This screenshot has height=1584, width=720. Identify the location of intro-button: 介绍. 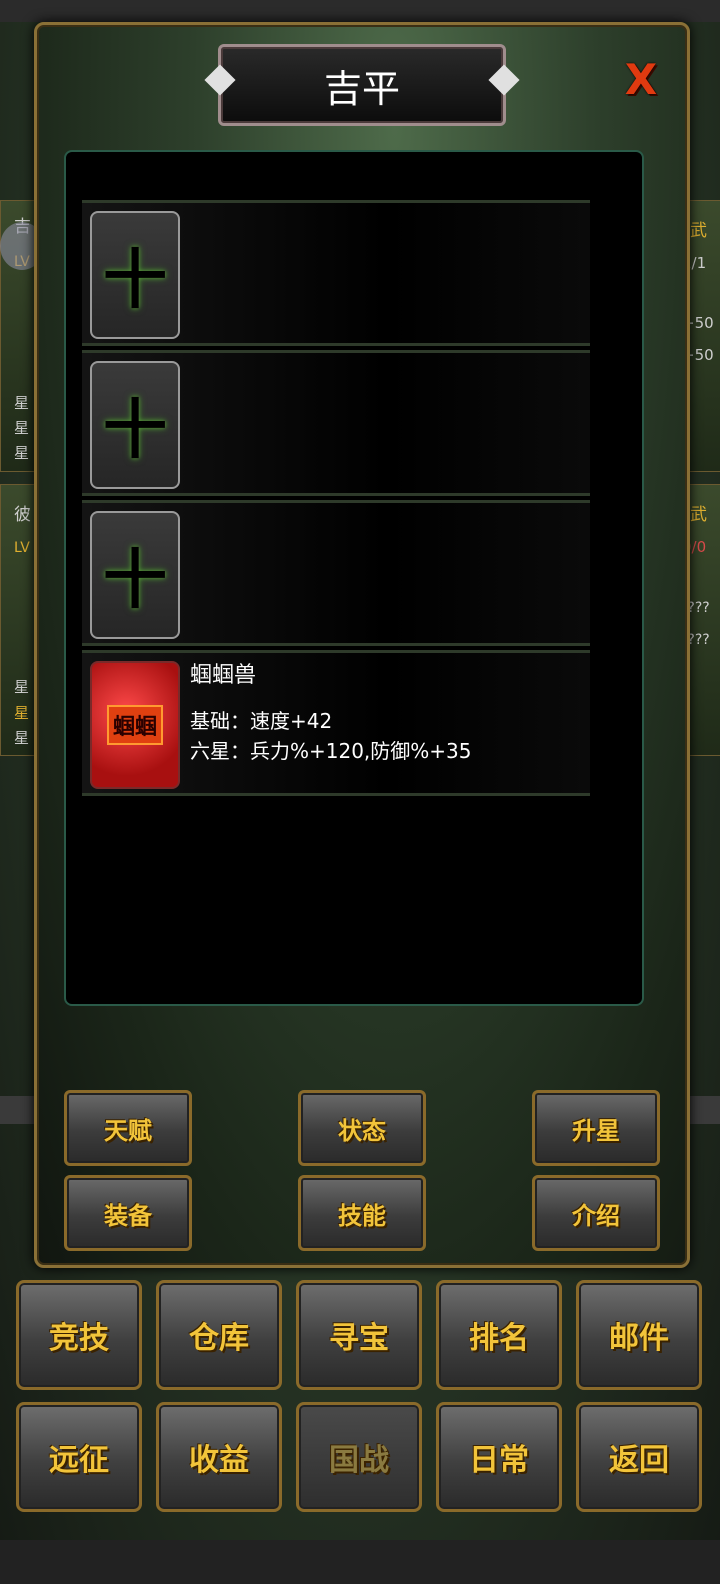
(596, 1213).